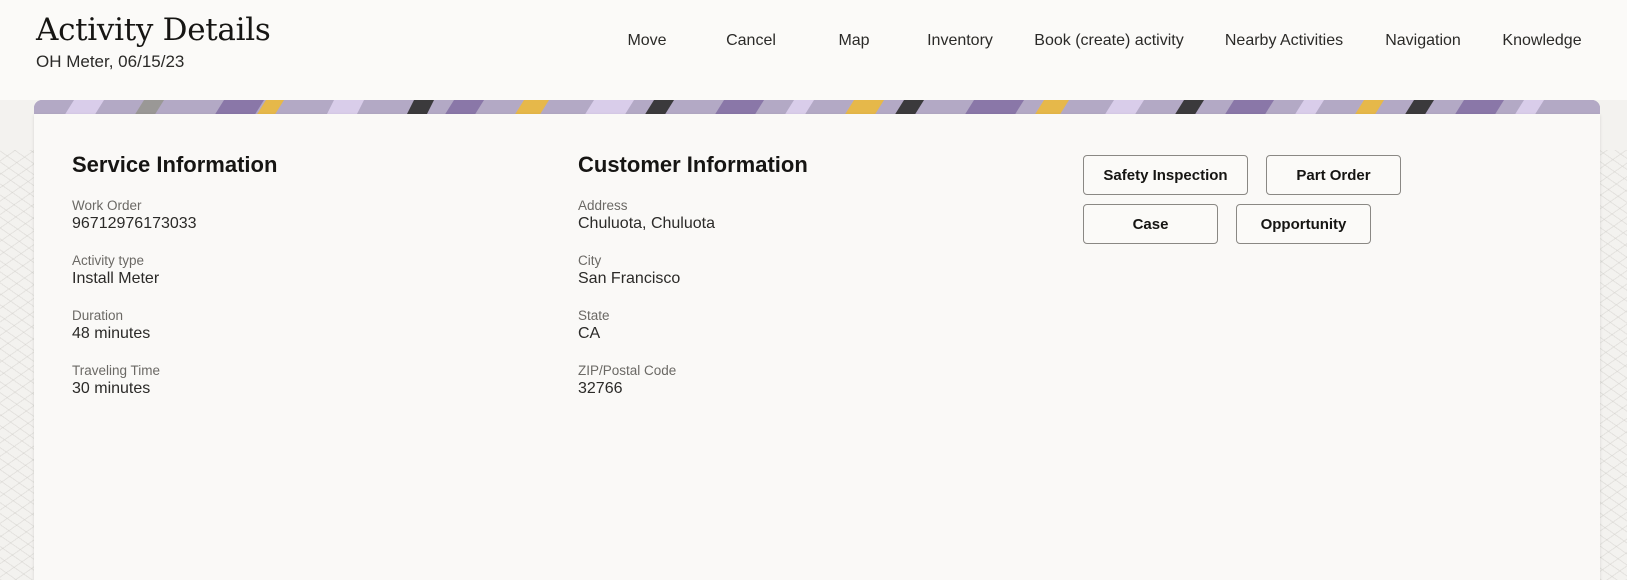 The width and height of the screenshot is (1627, 580). Describe the element at coordinates (1284, 41) in the screenshot. I see `nav-nearby-activities: Nearby Activities` at that location.